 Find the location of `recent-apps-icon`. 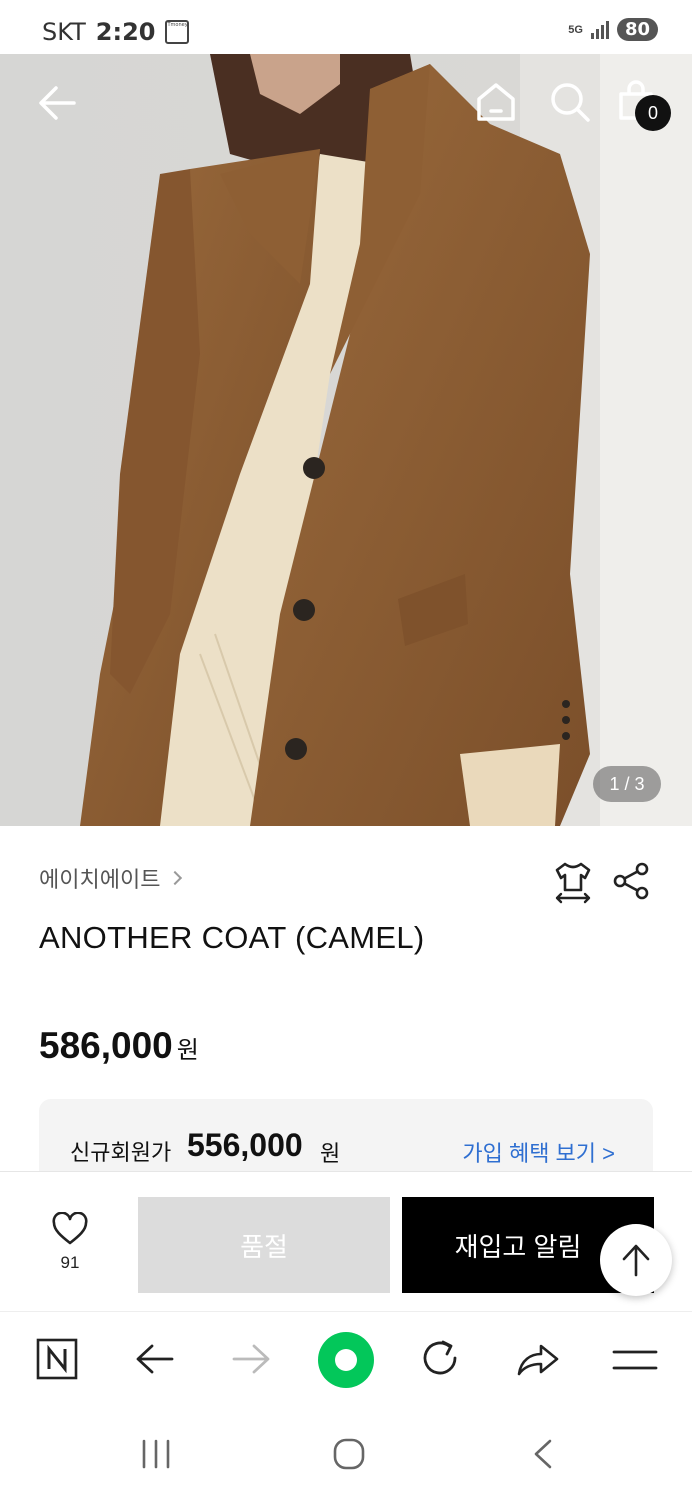

recent-apps-icon is located at coordinates (156, 1454).